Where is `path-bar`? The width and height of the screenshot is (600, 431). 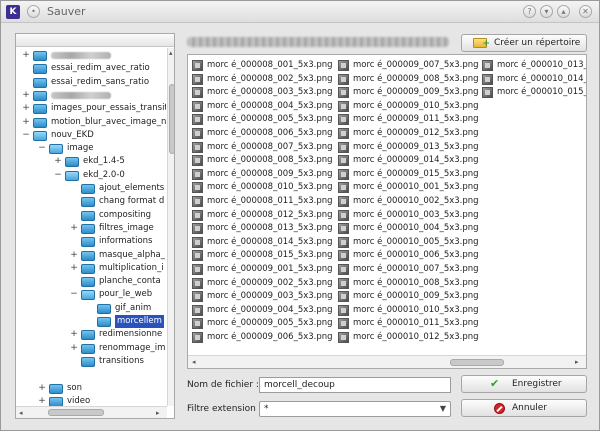
path-bar is located at coordinates (318, 42).